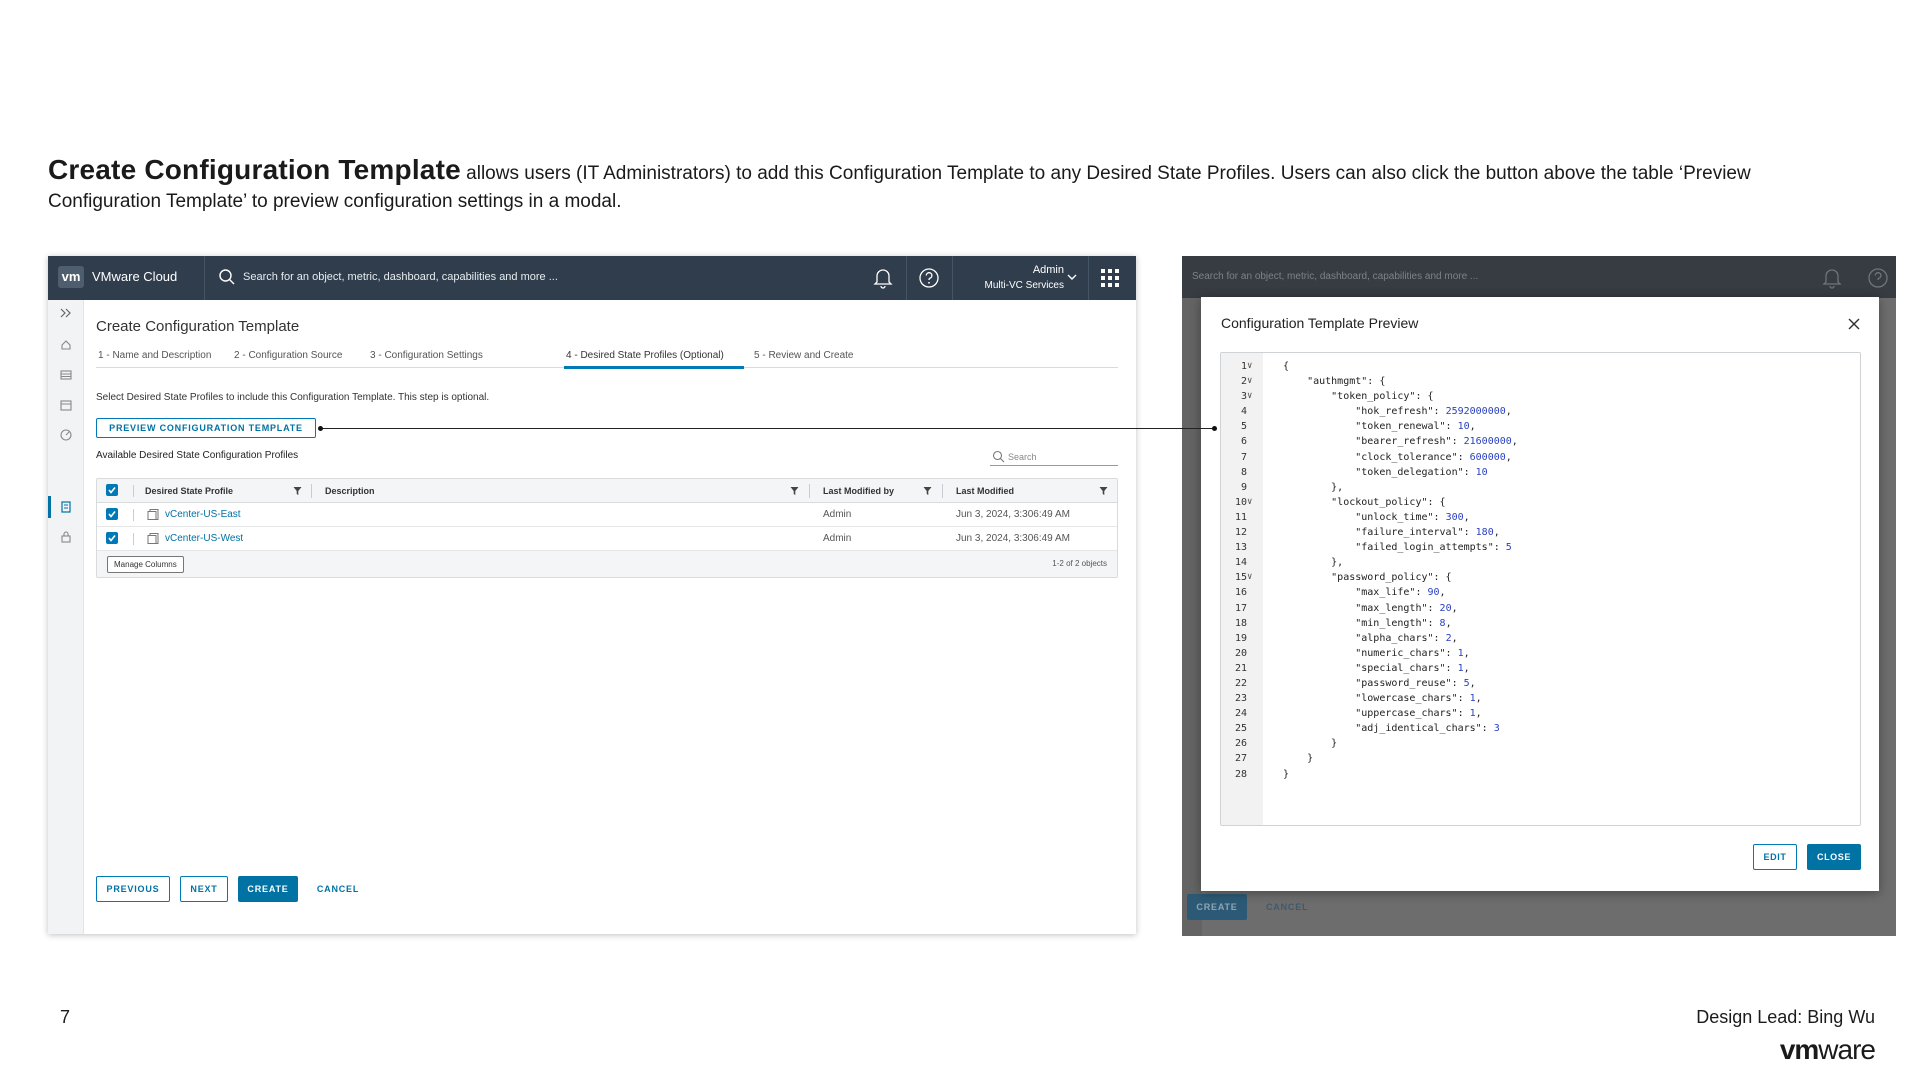 The image size is (1920, 1080). I want to click on column-desired-state-profile: Desired State Profile, so click(189, 491).